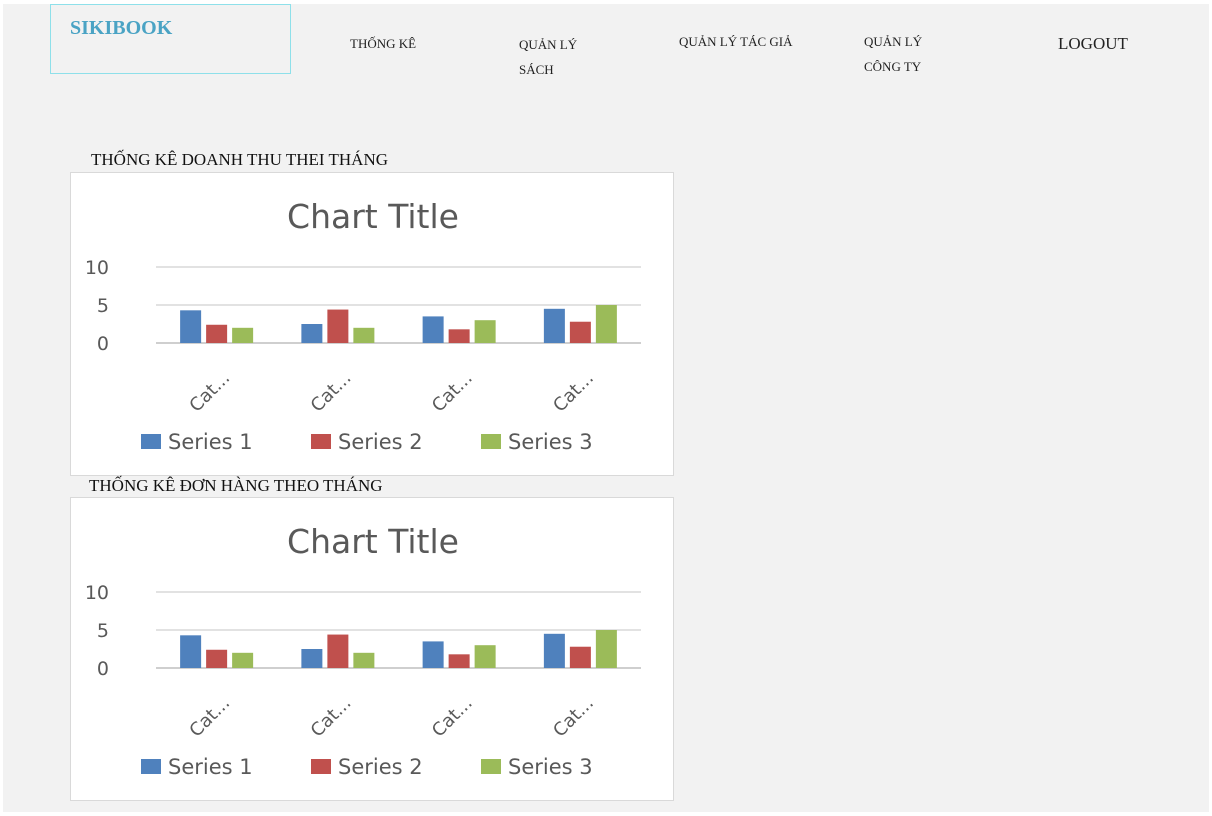  Describe the element at coordinates (236, 485) in the screenshot. I see `section-title-orders: THỐNG KÊ ĐƠN HÀNG THEO THÁNG` at that location.